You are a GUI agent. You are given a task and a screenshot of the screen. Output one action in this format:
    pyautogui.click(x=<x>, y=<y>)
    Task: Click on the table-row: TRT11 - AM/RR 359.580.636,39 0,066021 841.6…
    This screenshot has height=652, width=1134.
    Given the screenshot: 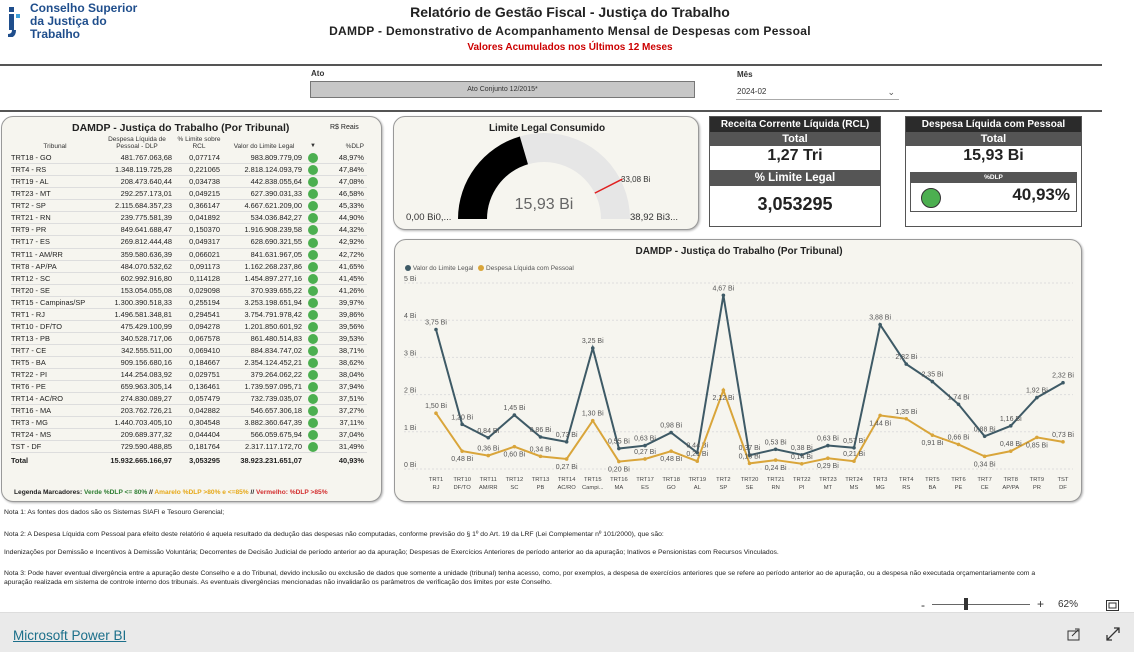 What is the action you would take?
    pyautogui.click(x=189, y=254)
    